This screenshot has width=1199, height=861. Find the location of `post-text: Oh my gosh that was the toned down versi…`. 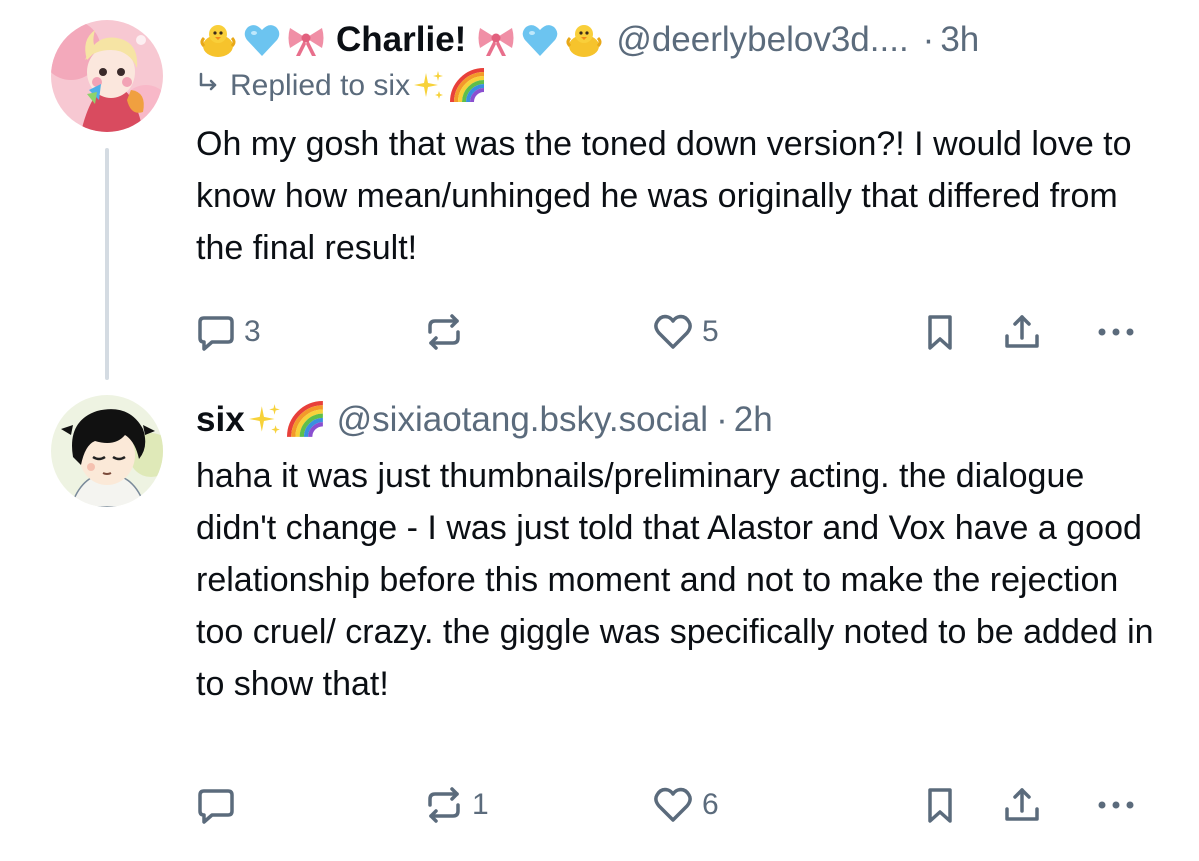

post-text: Oh my gosh that was the toned down versi… is located at coordinates (664, 196).